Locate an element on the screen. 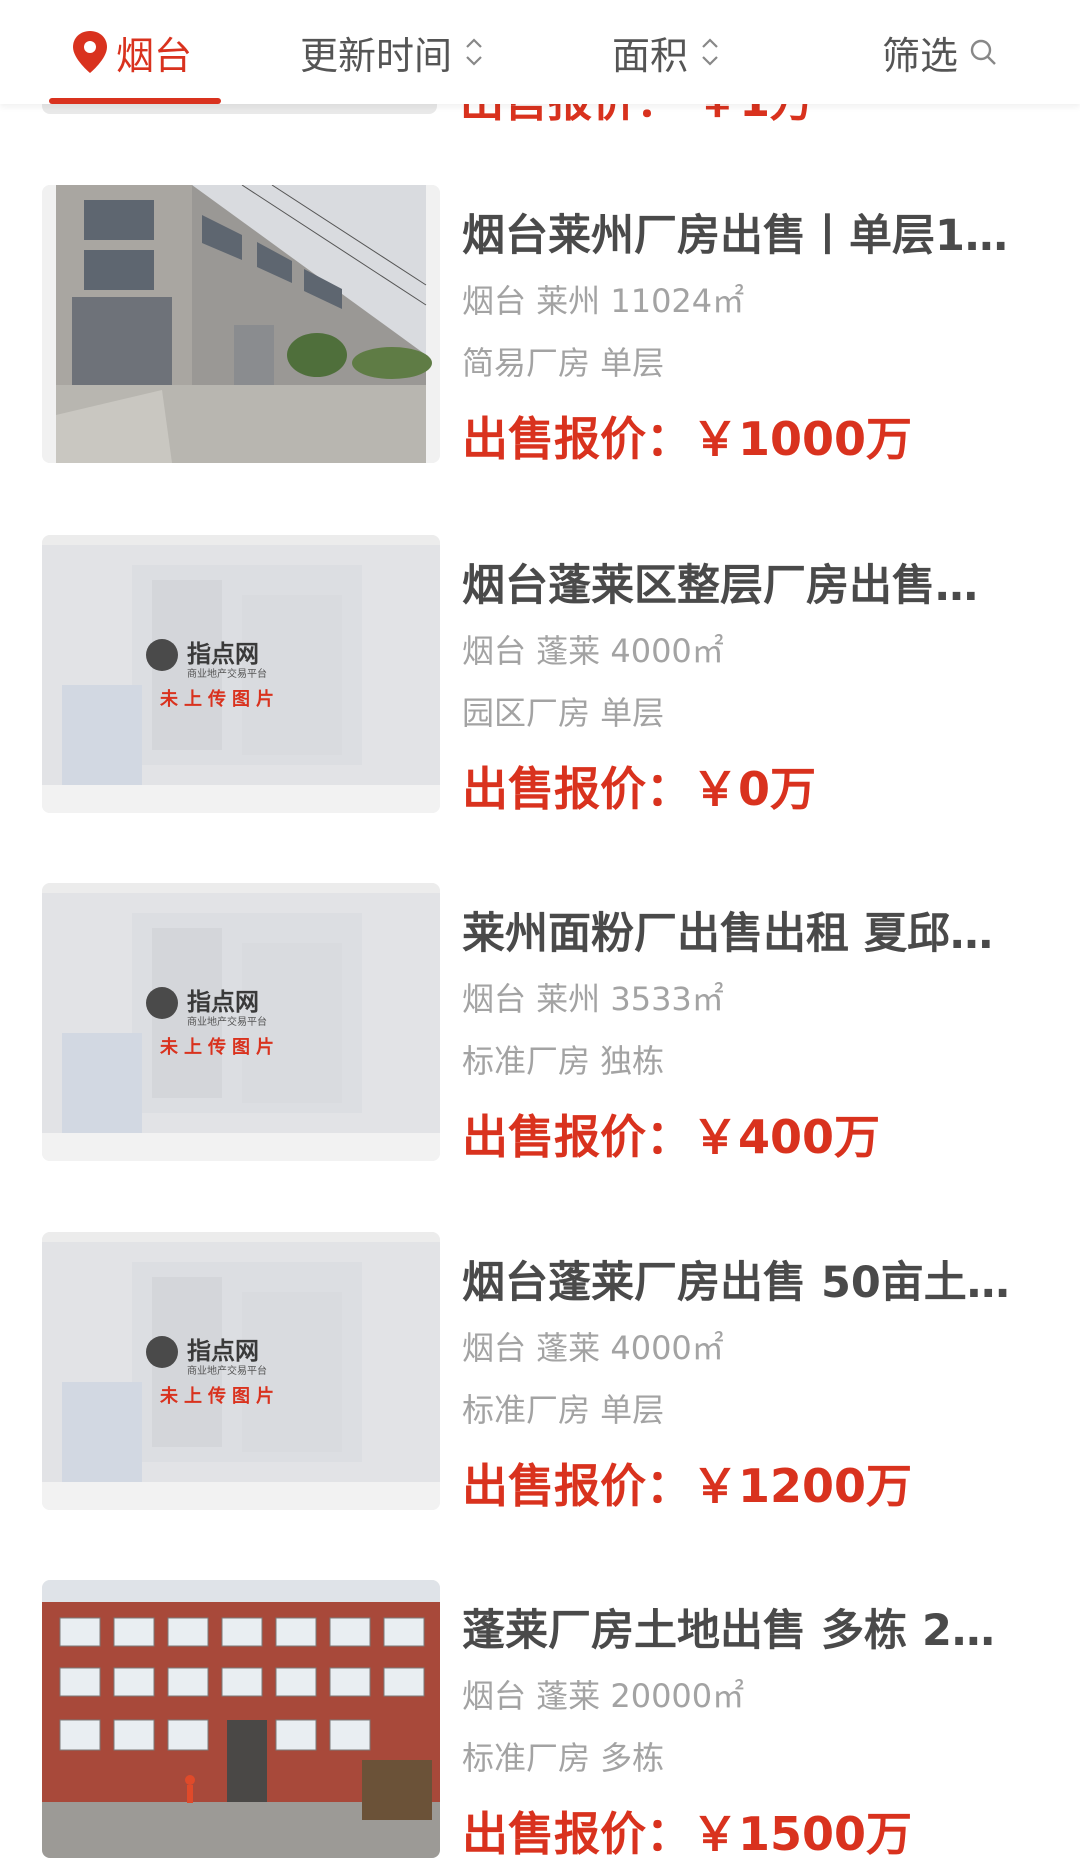 This screenshot has width=1080, height=1873. filter-label: 筛选 is located at coordinates (920, 55).